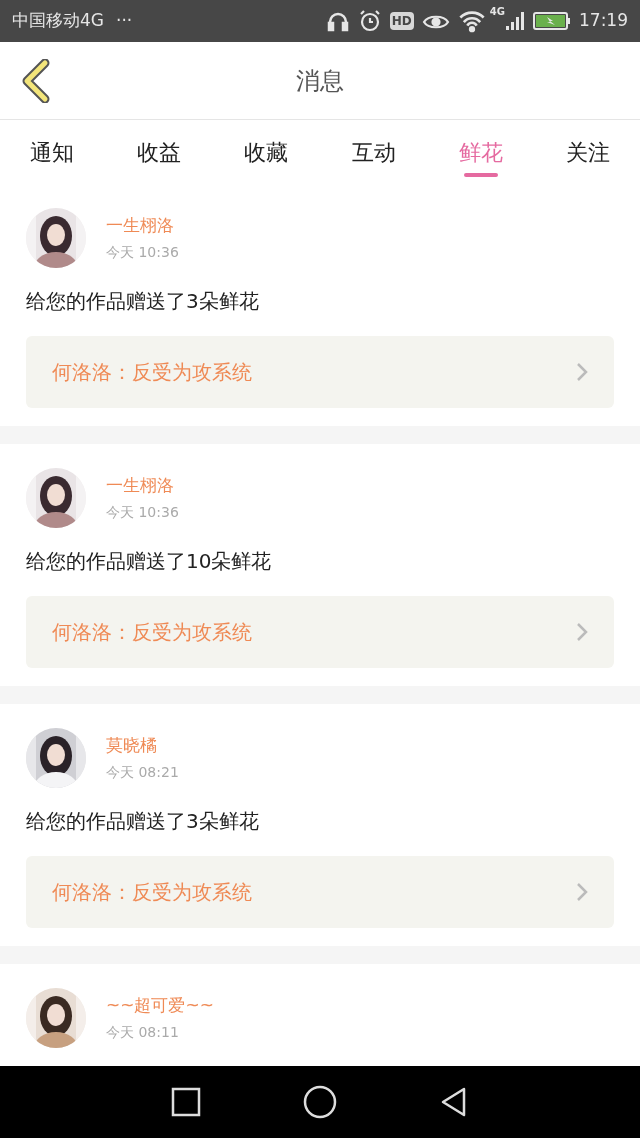  Describe the element at coordinates (471, 21) in the screenshot. I see `wifi-icon` at that location.